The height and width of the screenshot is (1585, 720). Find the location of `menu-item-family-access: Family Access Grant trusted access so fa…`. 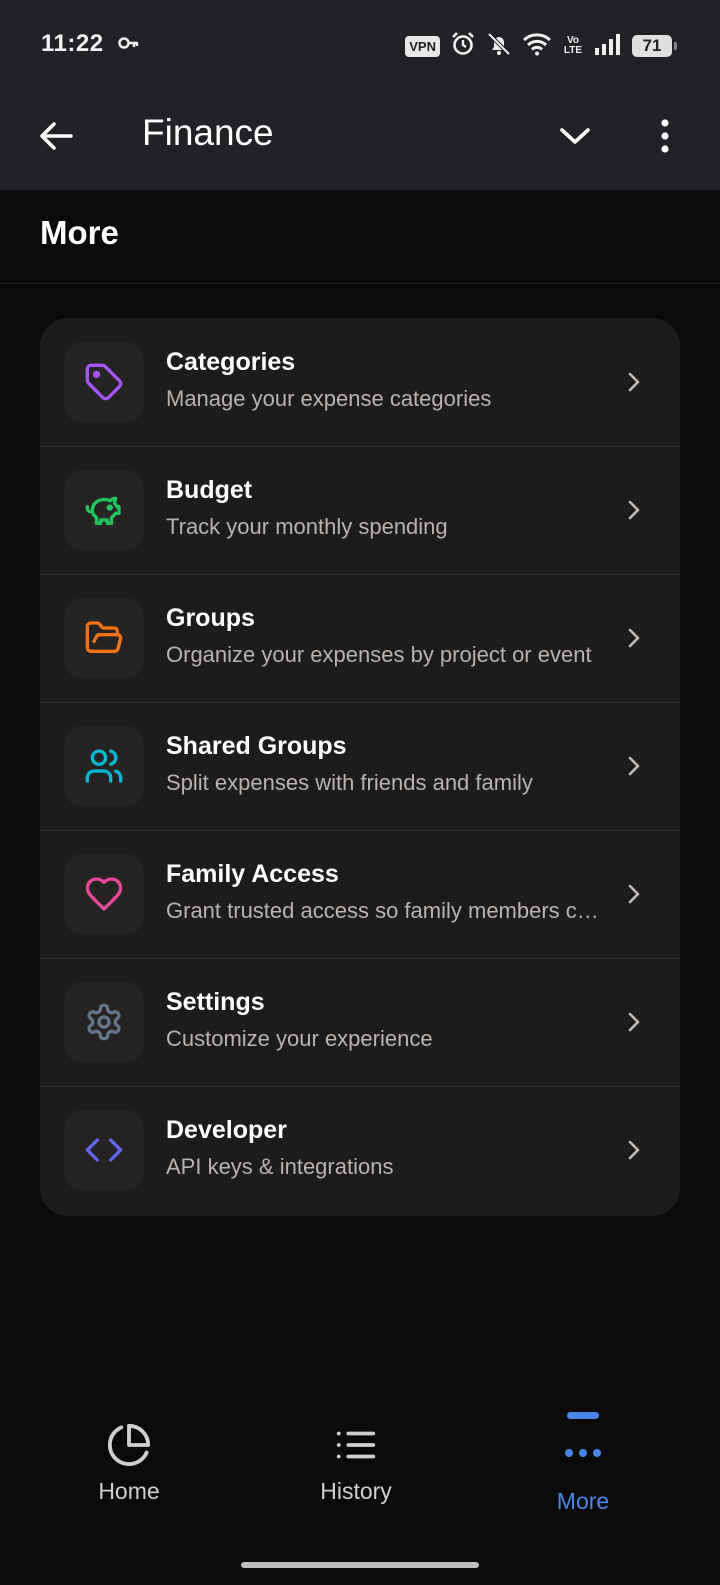

menu-item-family-access: Family Access Grant trusted access so fa… is located at coordinates (360, 894).